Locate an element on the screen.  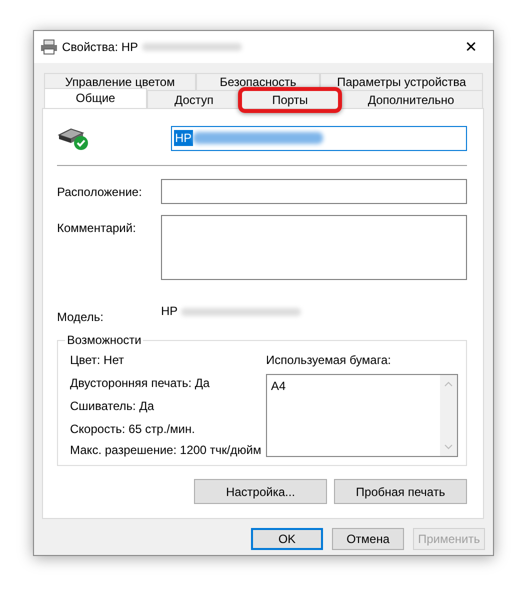
comment-field is located at coordinates (314, 247).